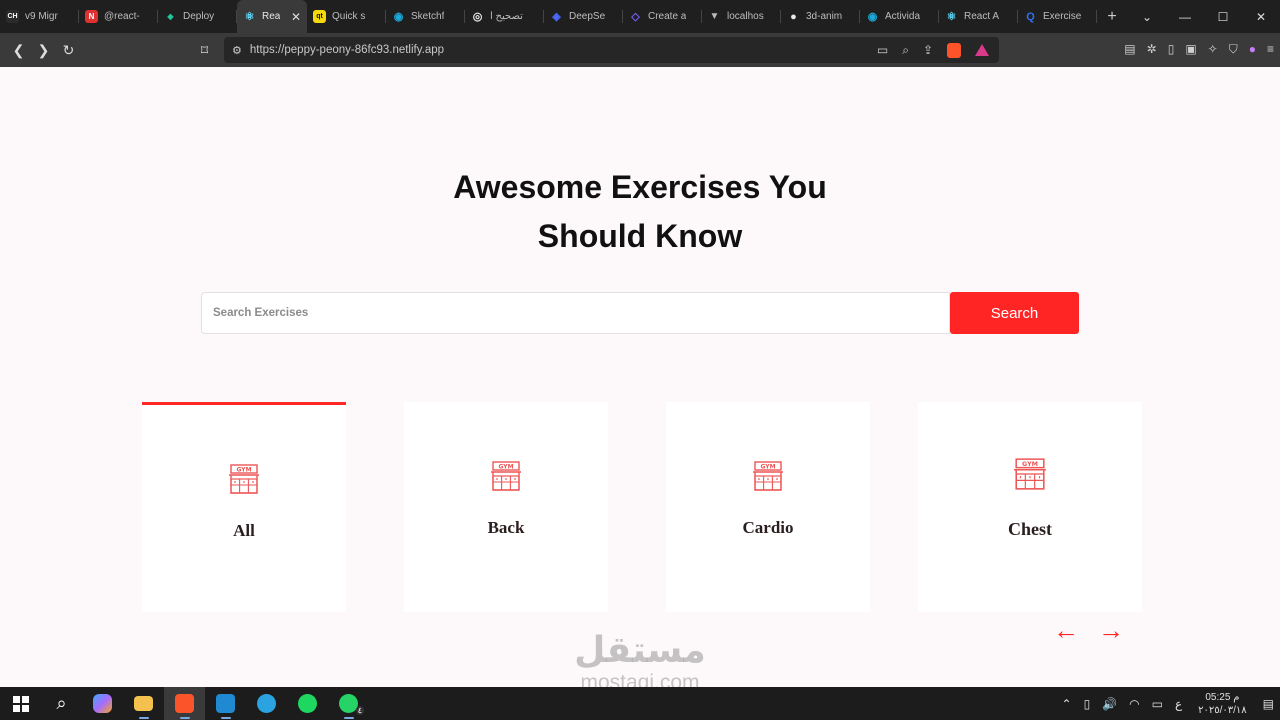 Image resolution: width=1280 pixels, height=720 pixels. What do you see at coordinates (1152, 49) in the screenshot?
I see `extensions-icon: ✲` at bounding box center [1152, 49].